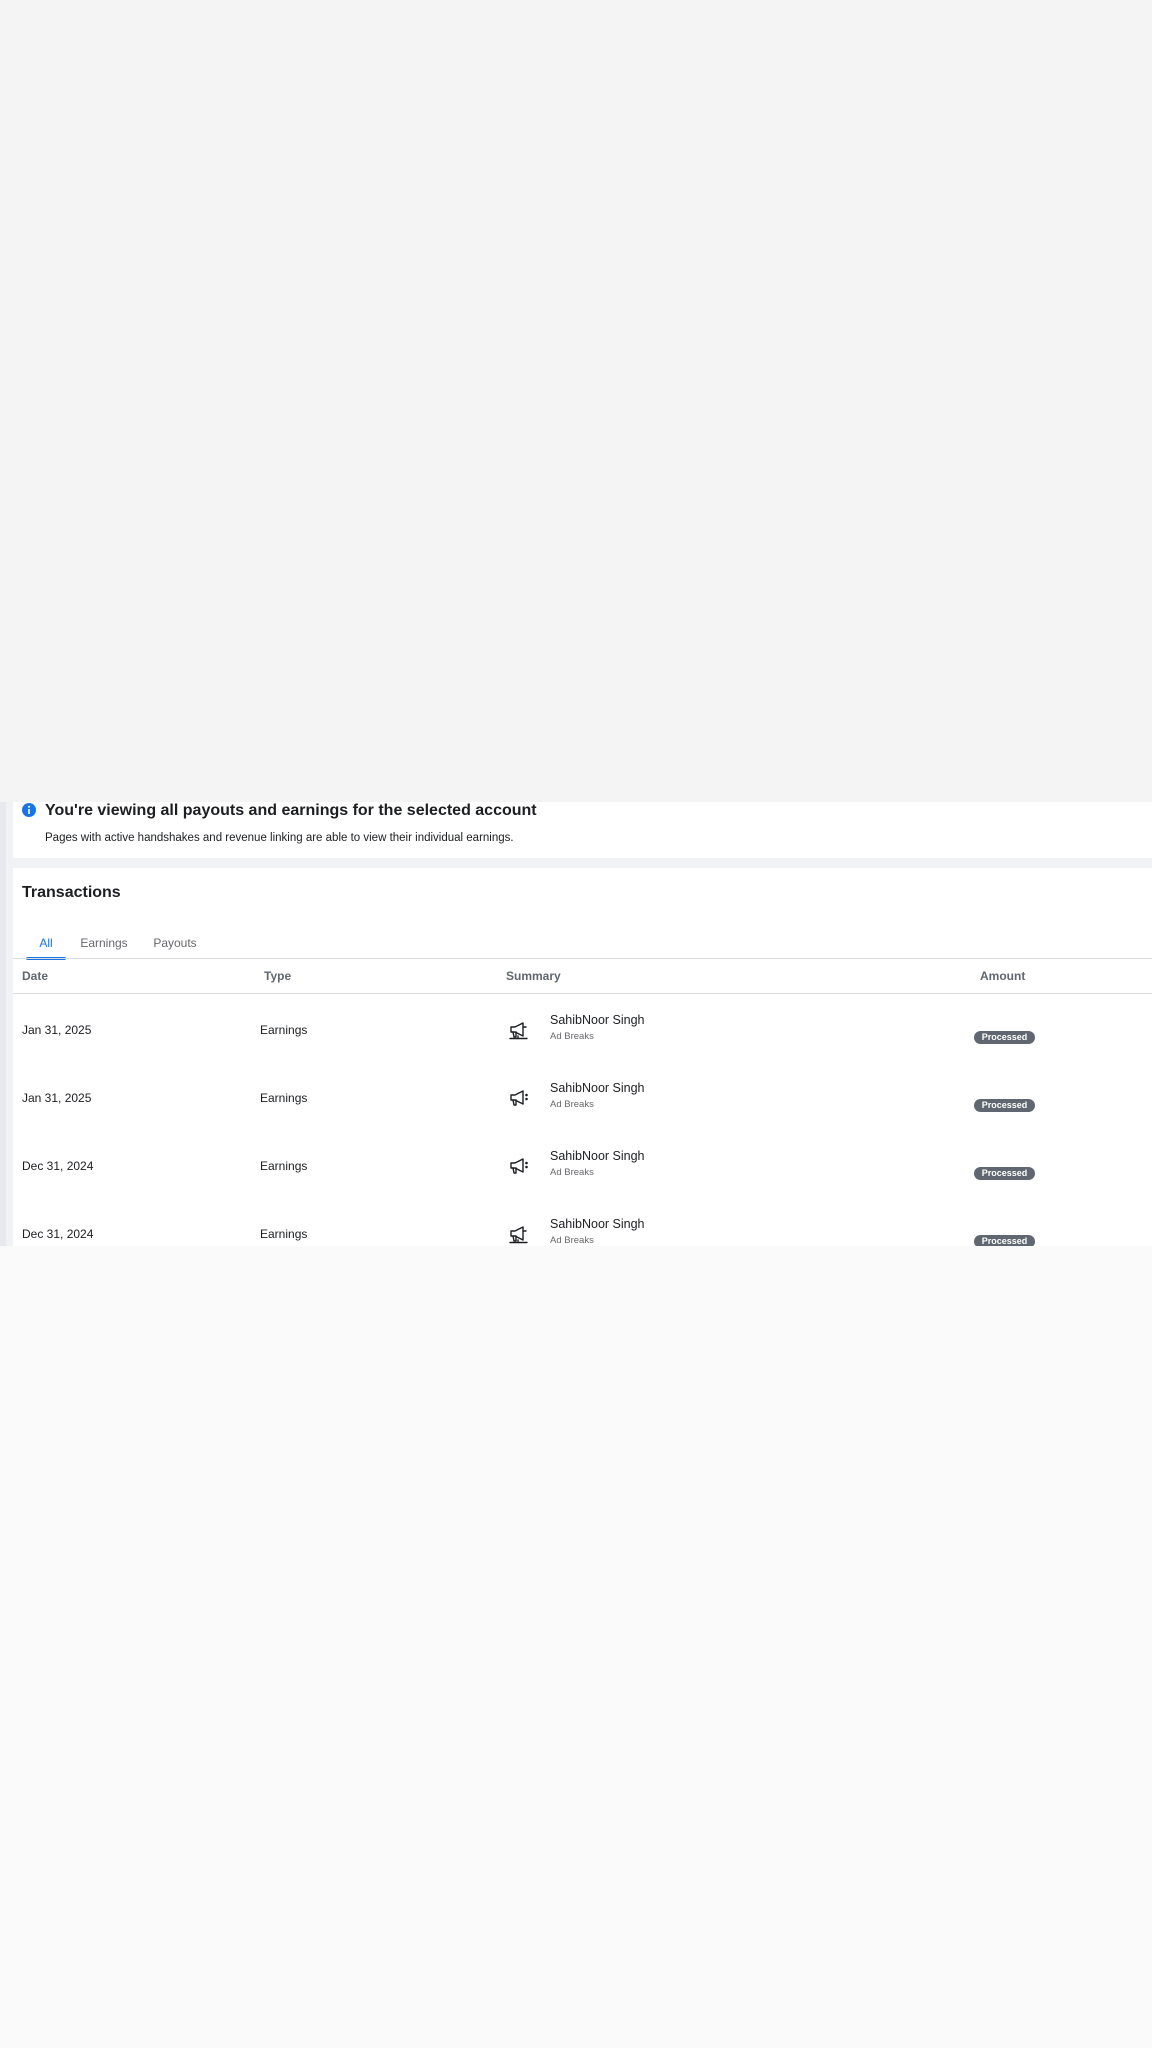 The width and height of the screenshot is (1152, 2048). What do you see at coordinates (277, 976) in the screenshot?
I see `column-header-type: Type` at bounding box center [277, 976].